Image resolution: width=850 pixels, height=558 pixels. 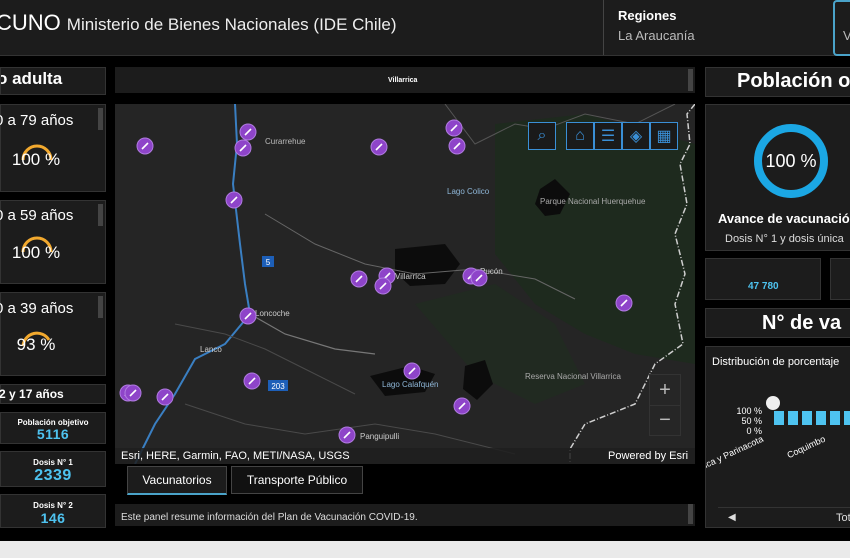 What do you see at coordinates (36, 344) in the screenshot?
I see `age-group-percent: 93 %` at bounding box center [36, 344].